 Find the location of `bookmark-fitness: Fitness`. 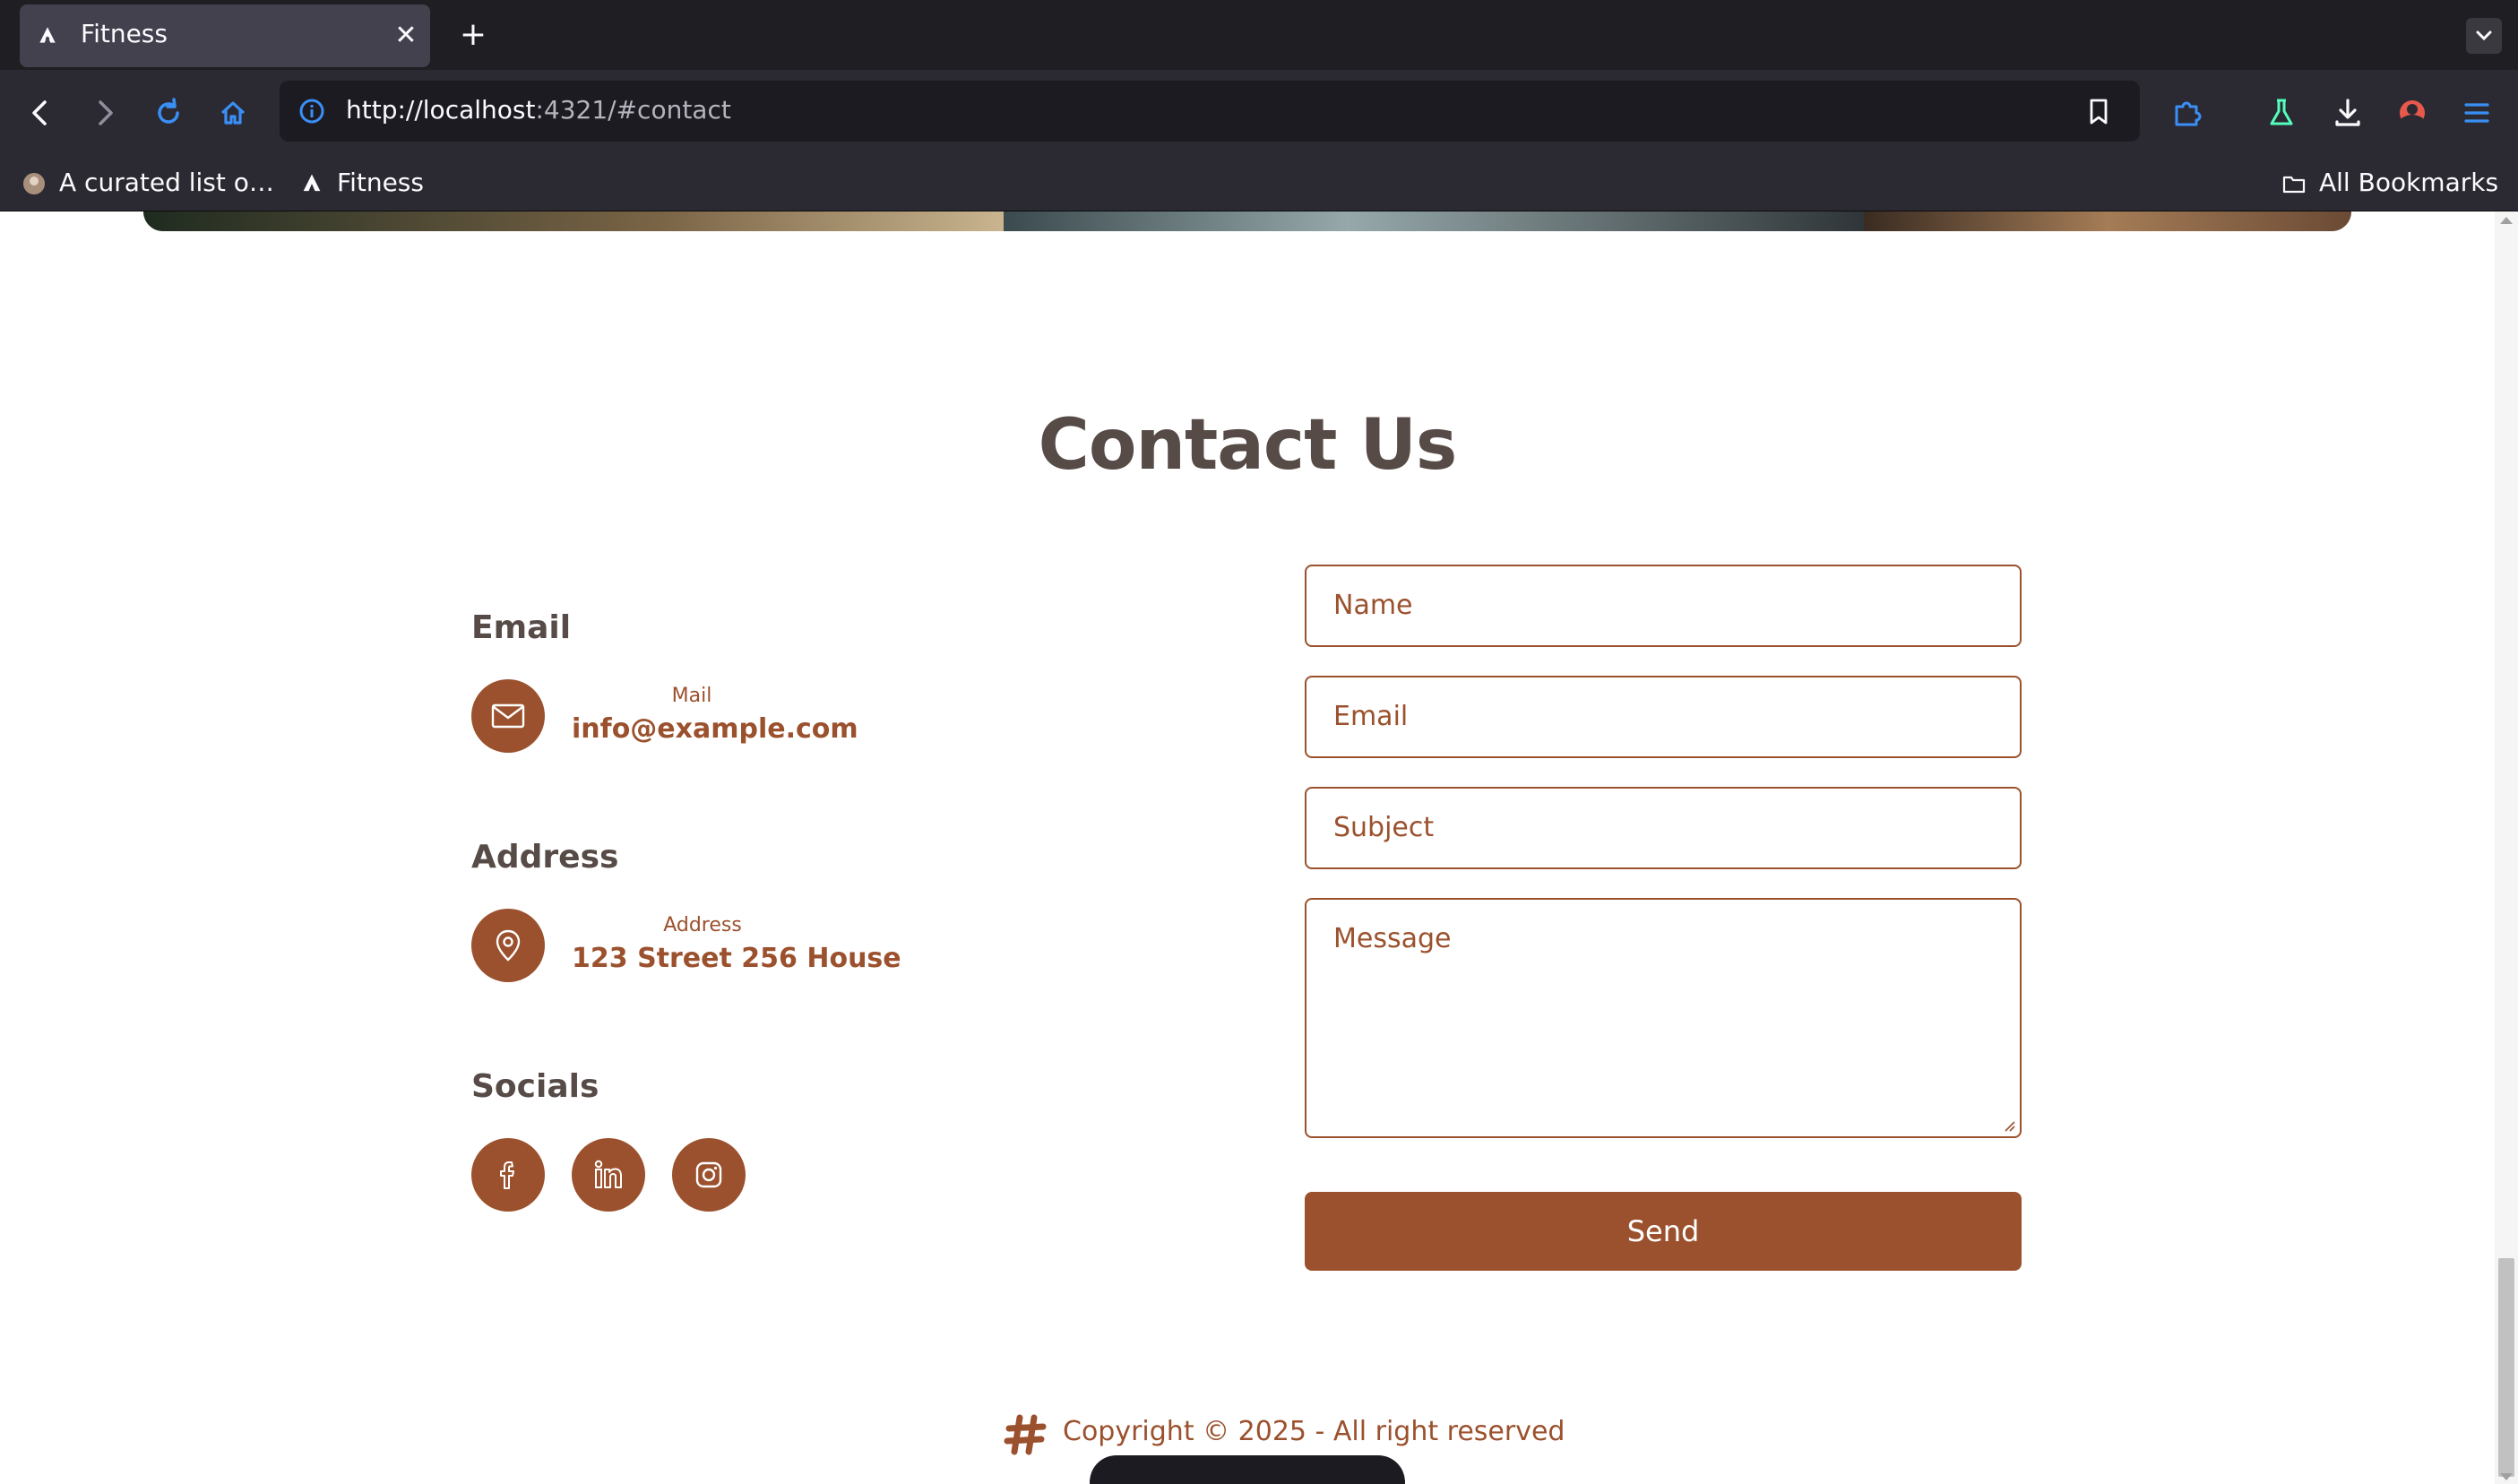

bookmark-fitness: Fitness is located at coordinates (361, 183).